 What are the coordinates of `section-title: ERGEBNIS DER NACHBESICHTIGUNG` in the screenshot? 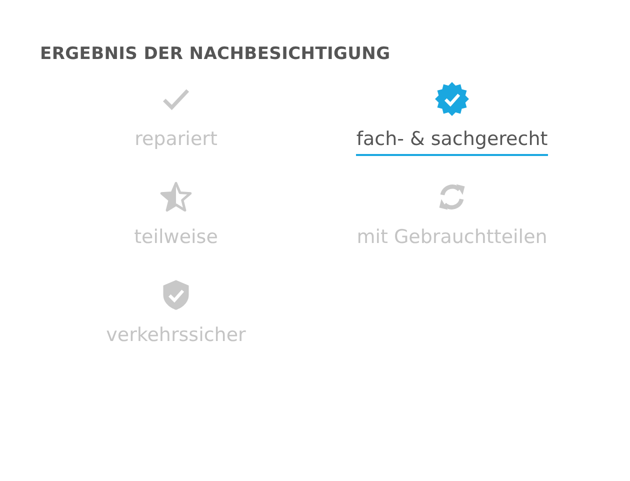 It's located at (216, 54).